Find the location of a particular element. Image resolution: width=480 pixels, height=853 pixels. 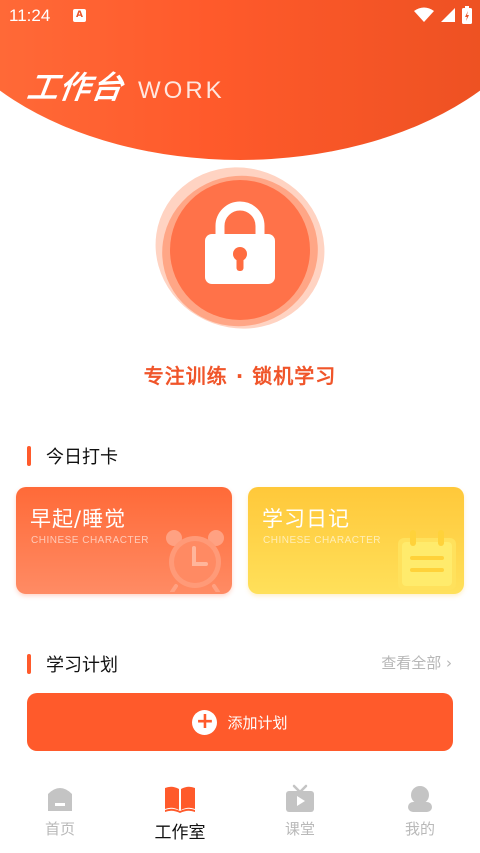

card-title: 学习日记 is located at coordinates (306, 519).